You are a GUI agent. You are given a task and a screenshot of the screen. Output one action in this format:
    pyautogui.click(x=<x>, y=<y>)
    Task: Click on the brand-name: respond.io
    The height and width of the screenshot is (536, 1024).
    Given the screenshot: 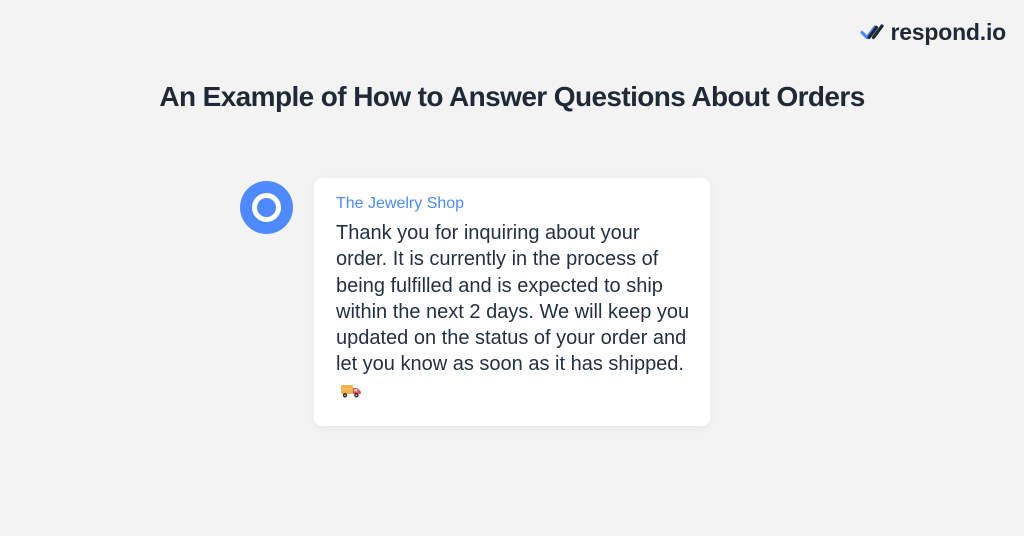 What is the action you would take?
    pyautogui.click(x=948, y=31)
    